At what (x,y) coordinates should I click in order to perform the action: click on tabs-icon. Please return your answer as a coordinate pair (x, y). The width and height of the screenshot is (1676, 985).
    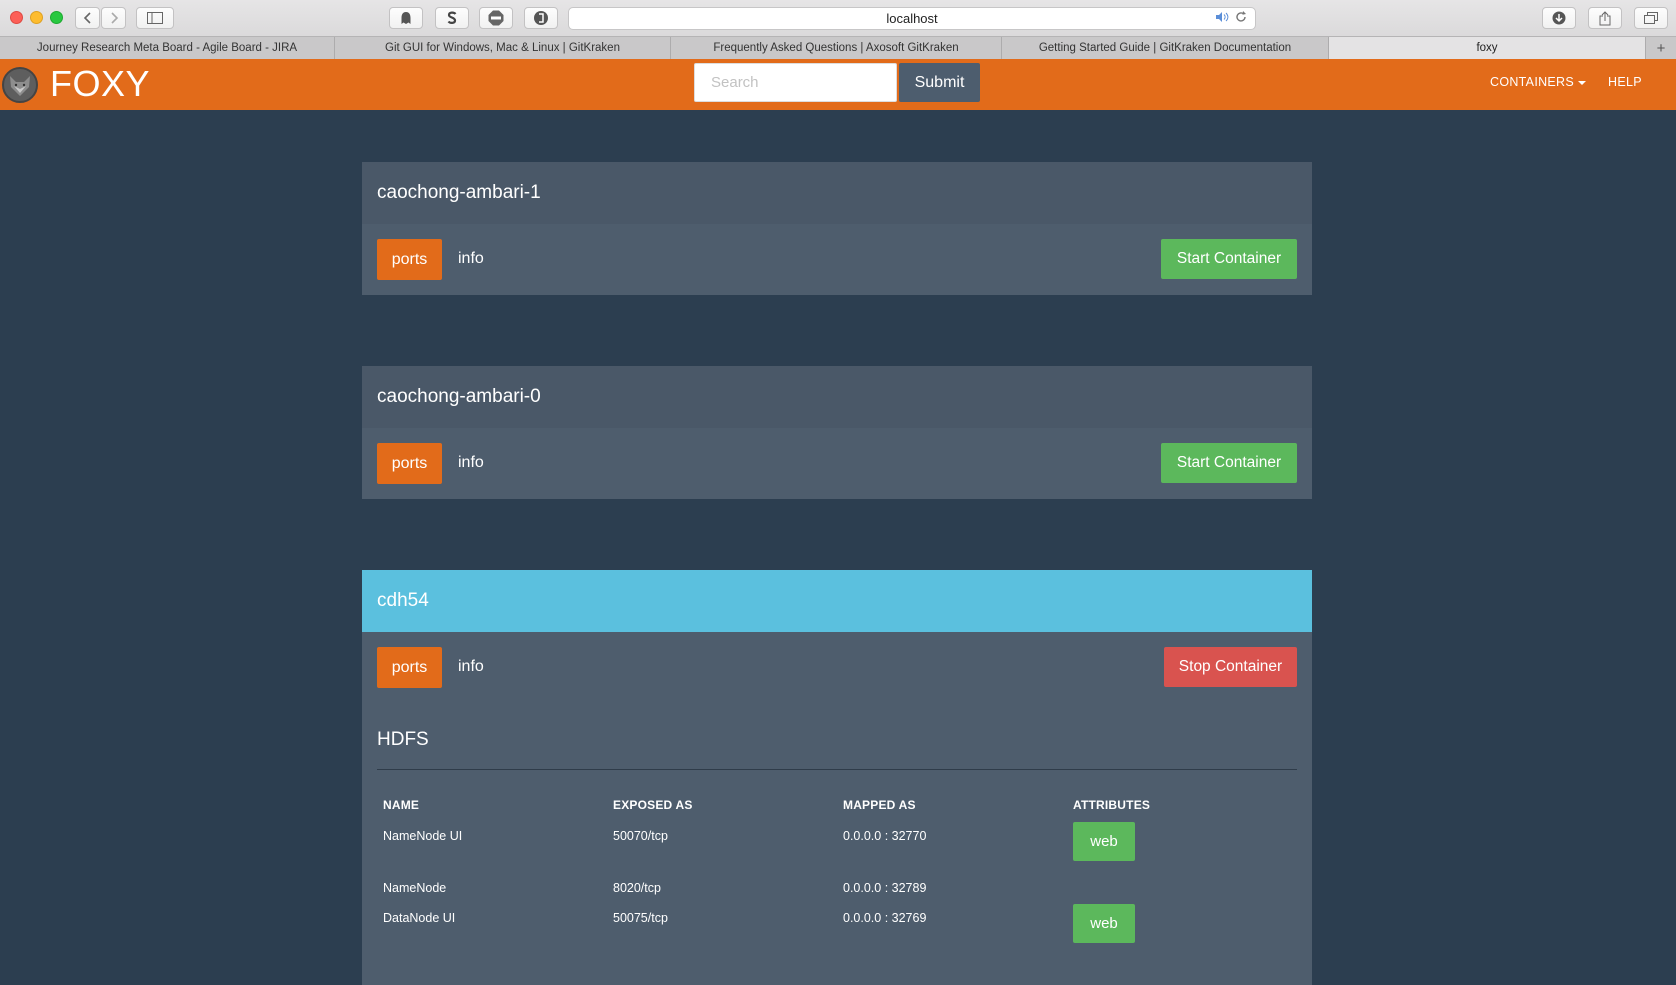
    Looking at the image, I should click on (1651, 18).